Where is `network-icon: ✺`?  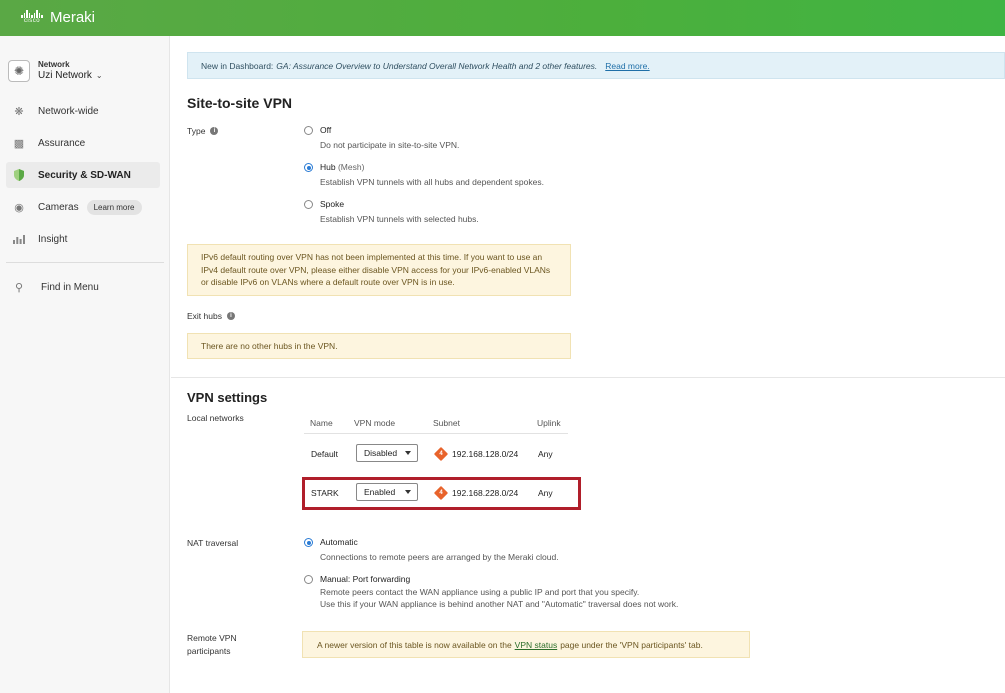
network-icon: ✺ is located at coordinates (19, 71).